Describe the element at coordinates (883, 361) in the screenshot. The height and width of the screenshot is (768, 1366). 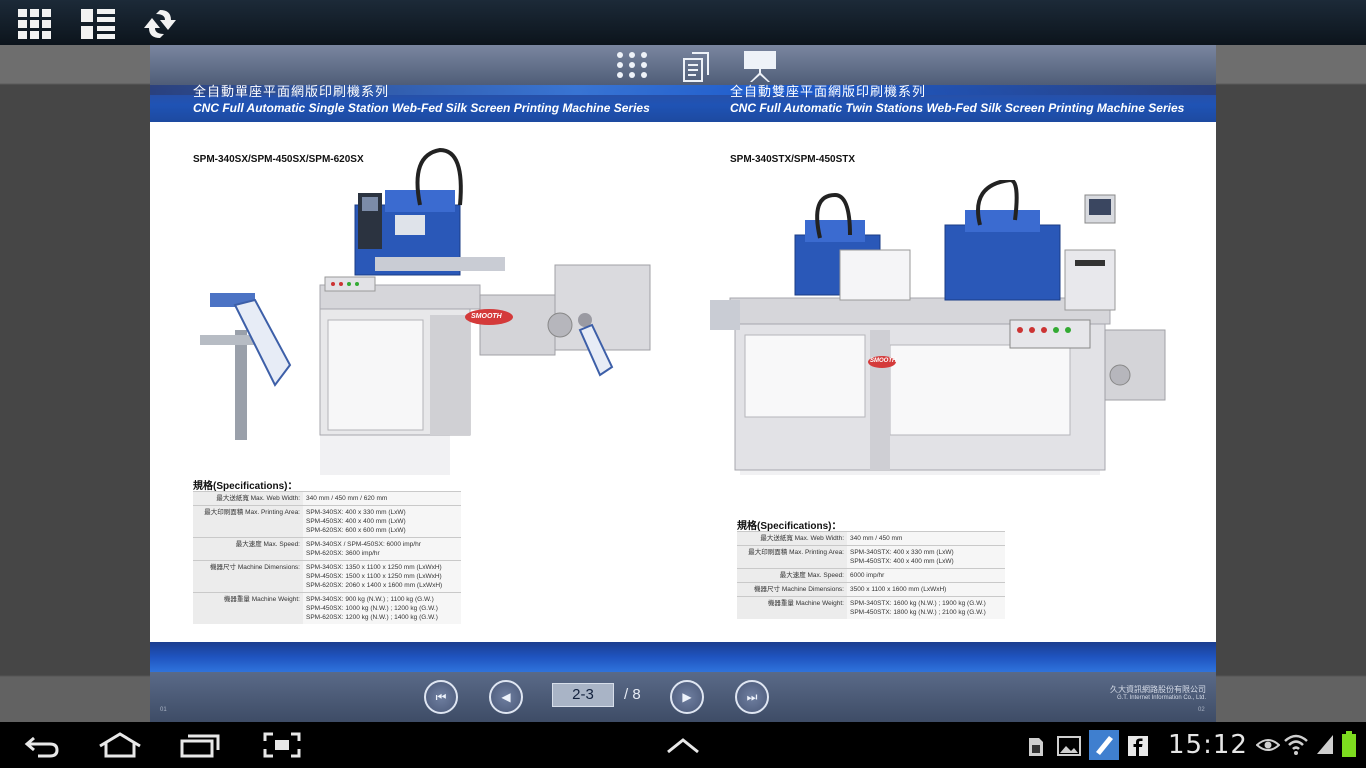
I see `right-brand-logo: SMOOTH` at that location.